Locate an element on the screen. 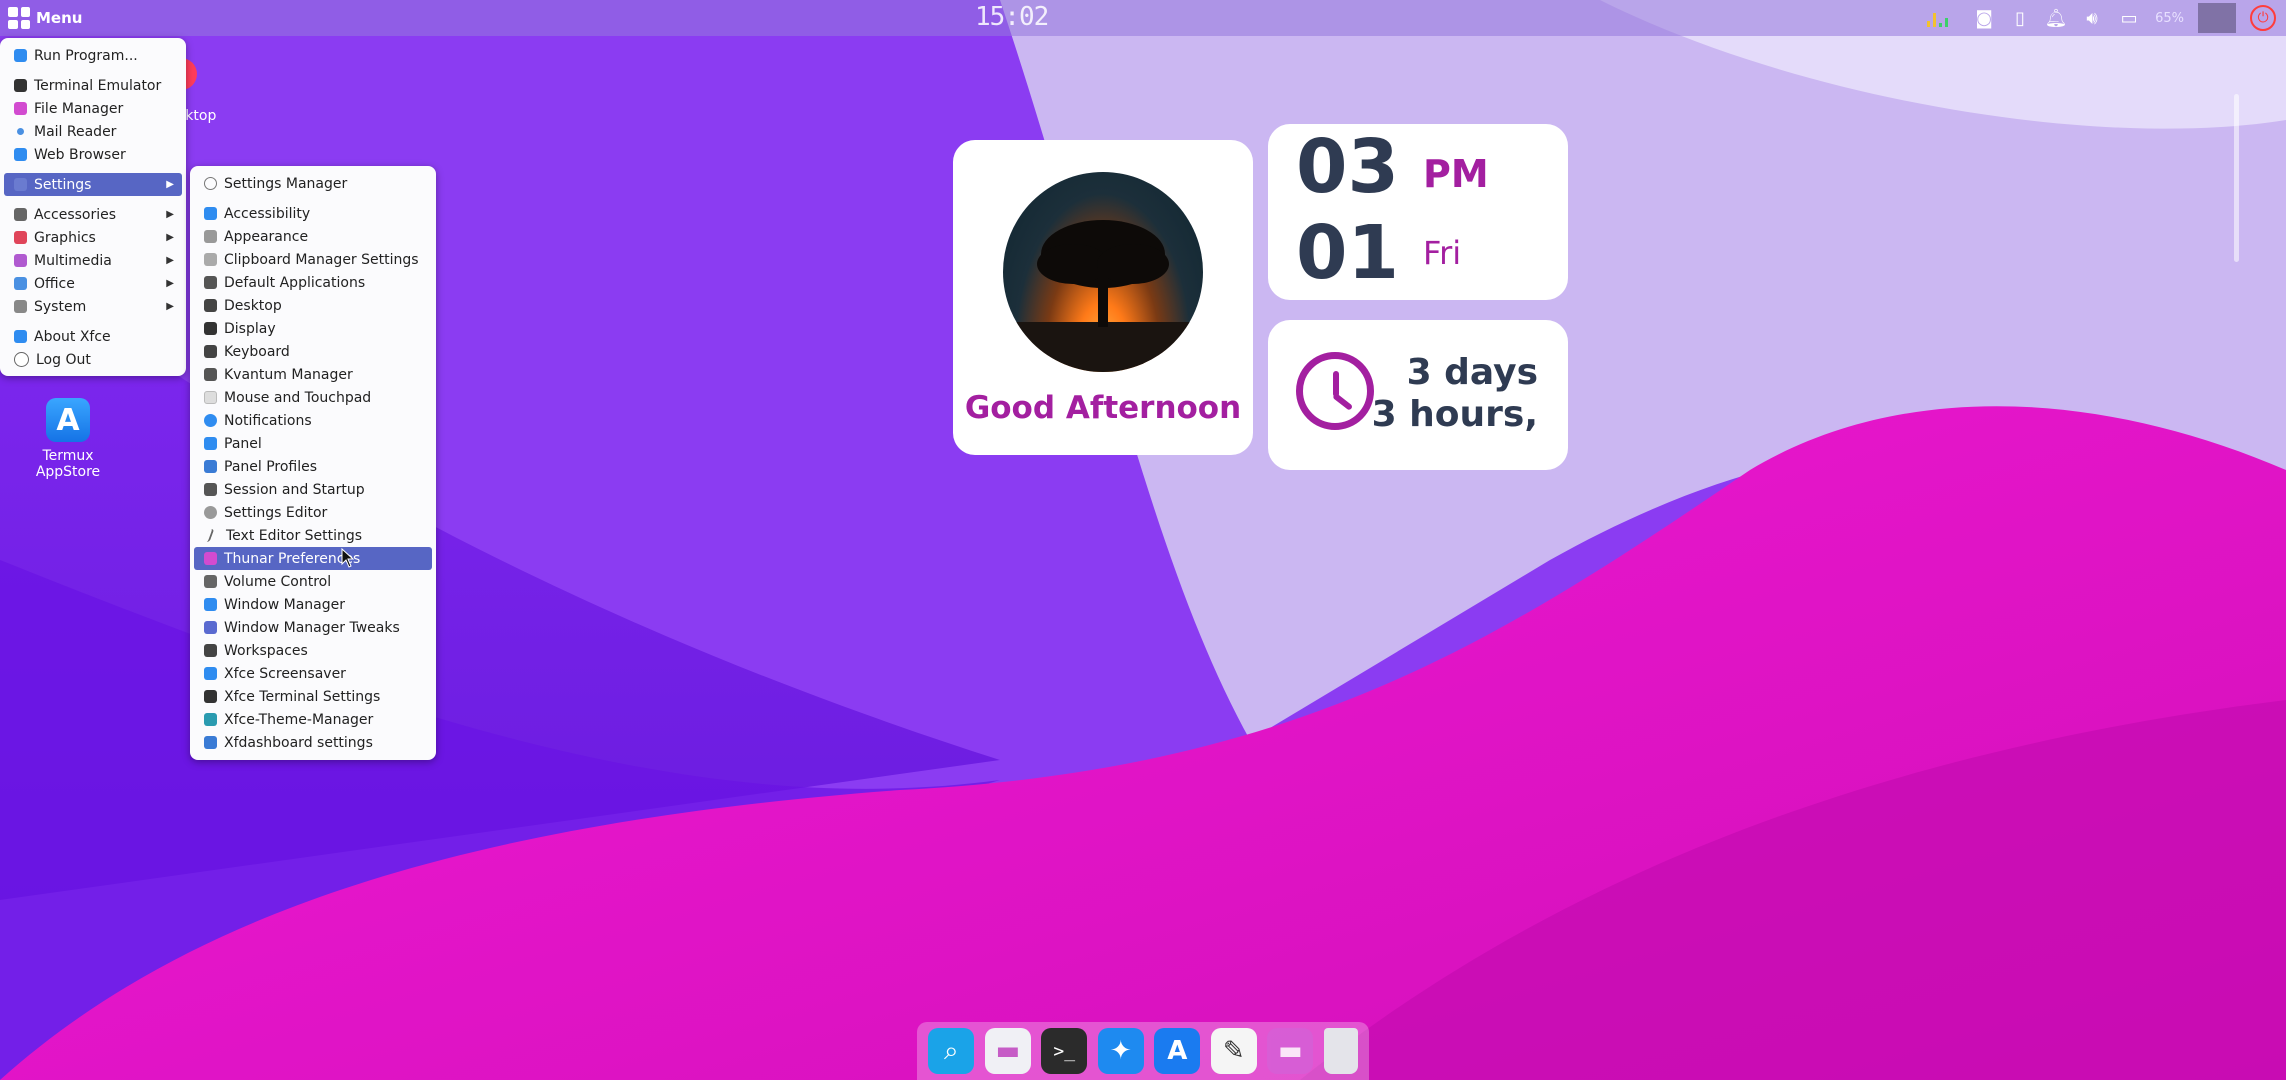 Image resolution: width=2286 pixels, height=1080 pixels. minute-value: 01 is located at coordinates (1347, 253).